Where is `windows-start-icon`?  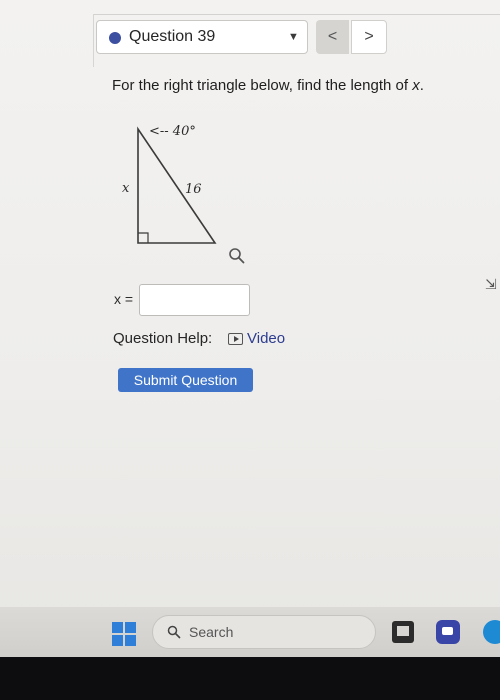
windows-start-icon is located at coordinates (124, 634).